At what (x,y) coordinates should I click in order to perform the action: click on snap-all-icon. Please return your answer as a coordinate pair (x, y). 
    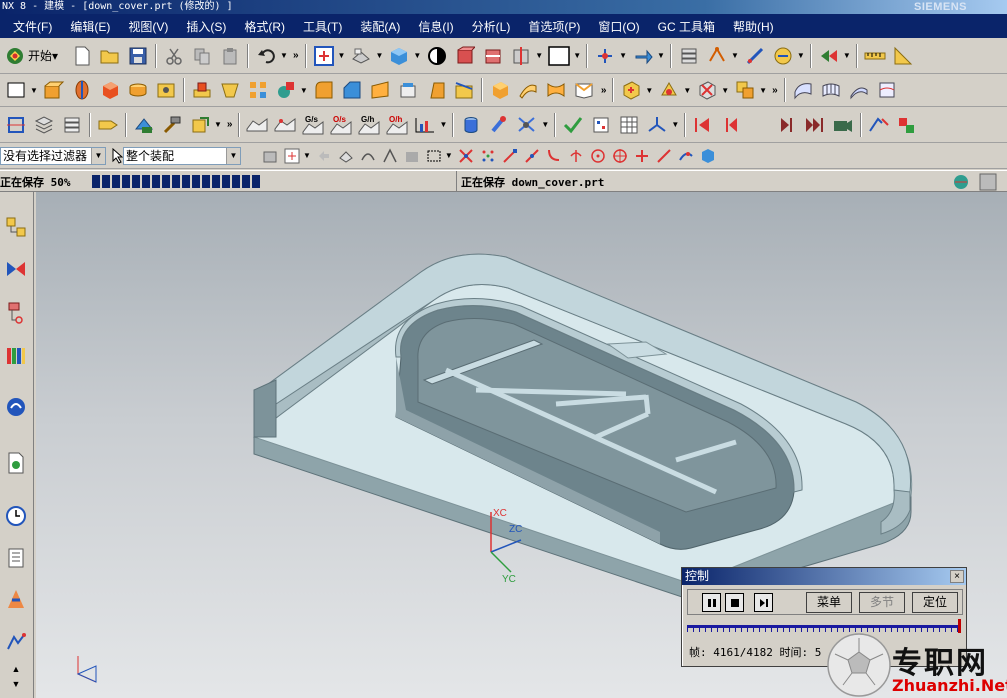
    Looking at the image, I should click on (466, 156).